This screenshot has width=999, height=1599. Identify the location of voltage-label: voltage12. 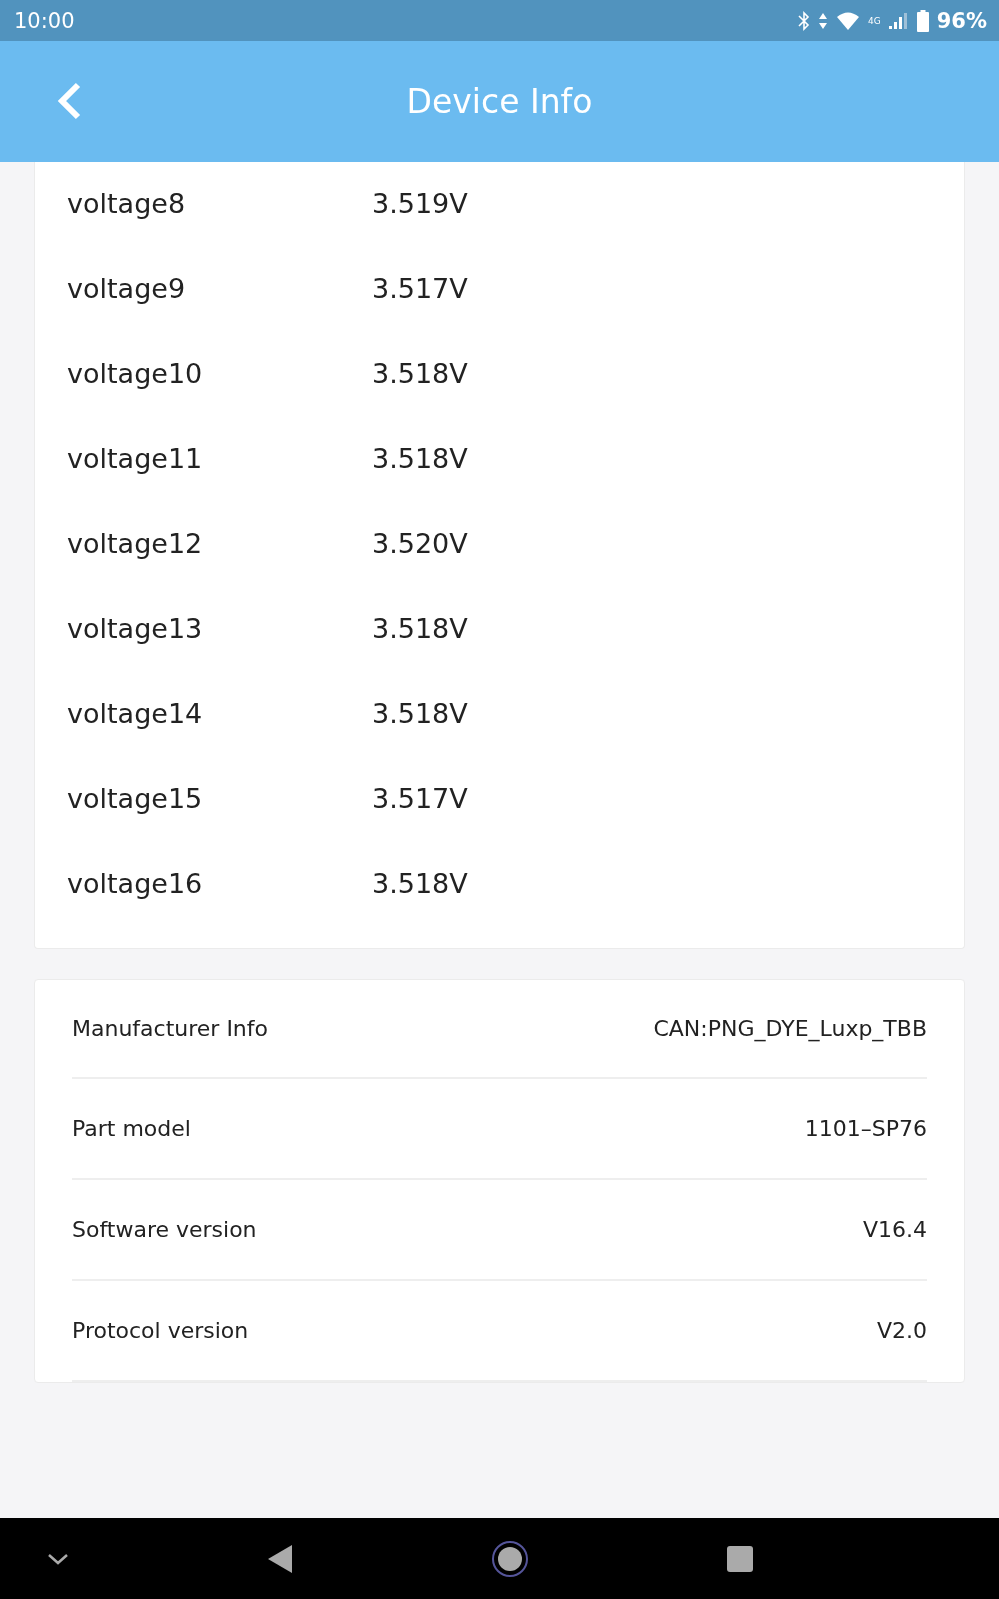
(135, 543).